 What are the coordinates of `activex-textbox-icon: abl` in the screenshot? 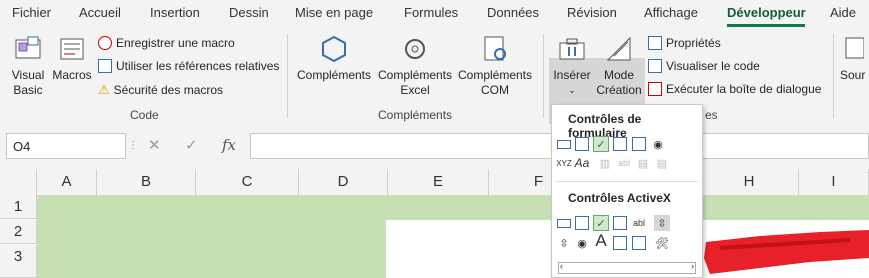 It's located at (639, 223).